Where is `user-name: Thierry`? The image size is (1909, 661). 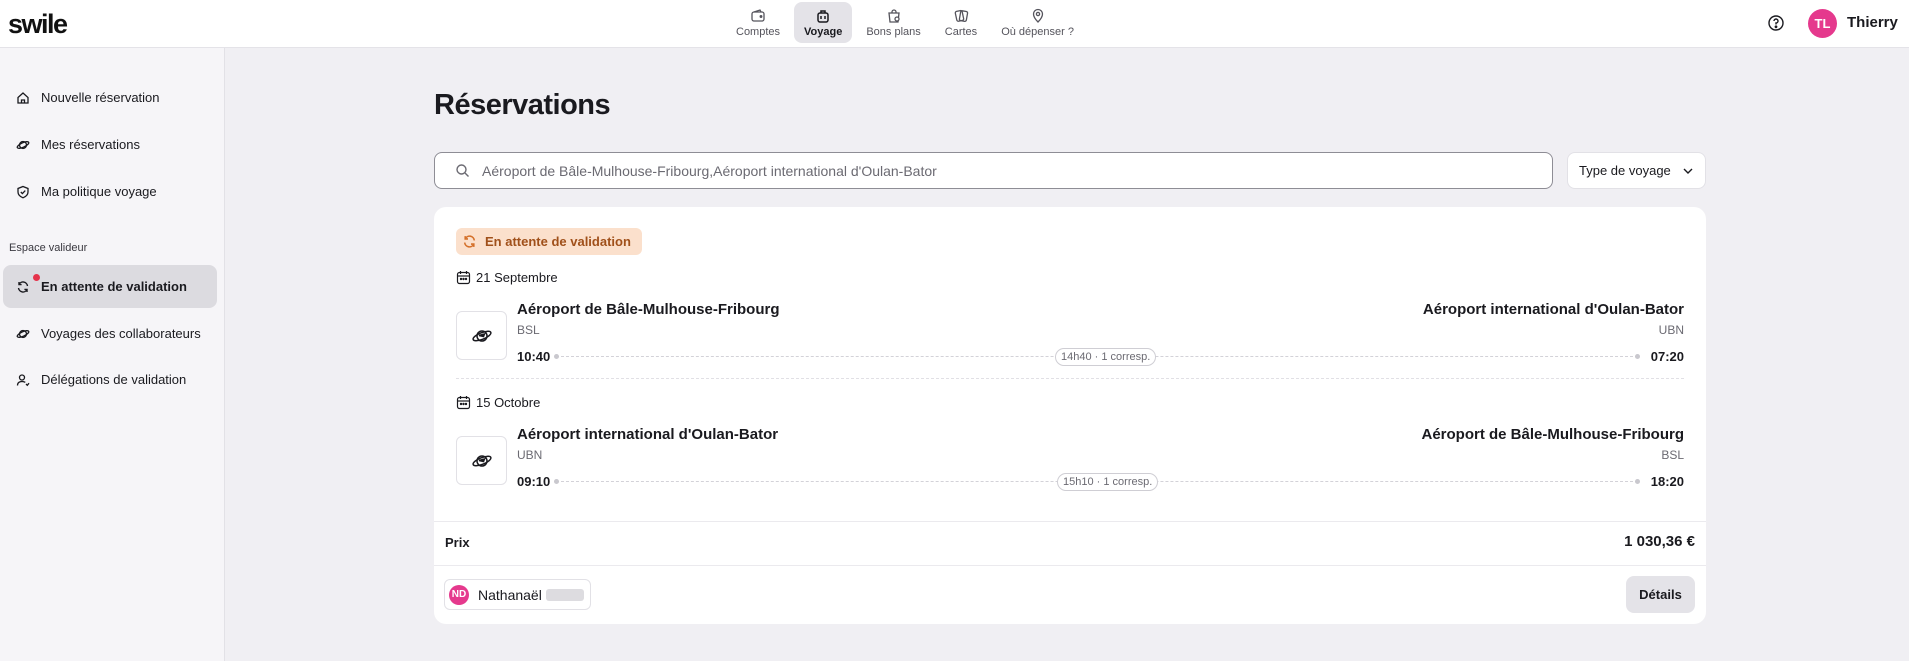
user-name: Thierry is located at coordinates (1872, 22).